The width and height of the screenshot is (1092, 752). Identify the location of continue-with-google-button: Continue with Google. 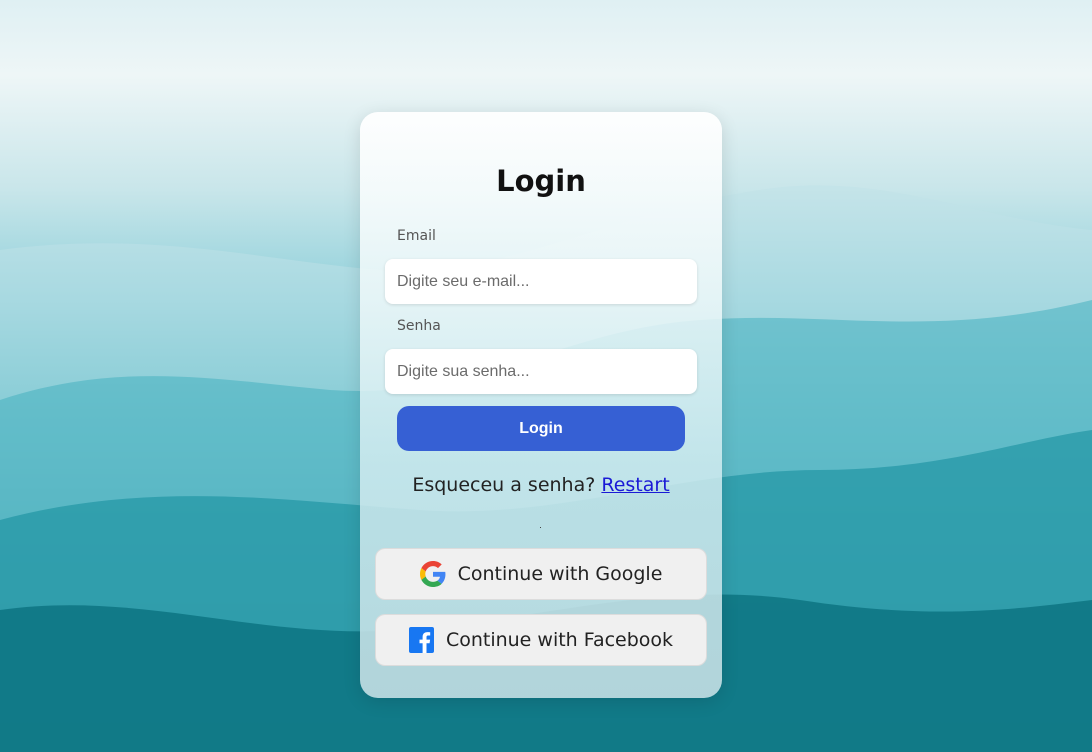
(541, 574).